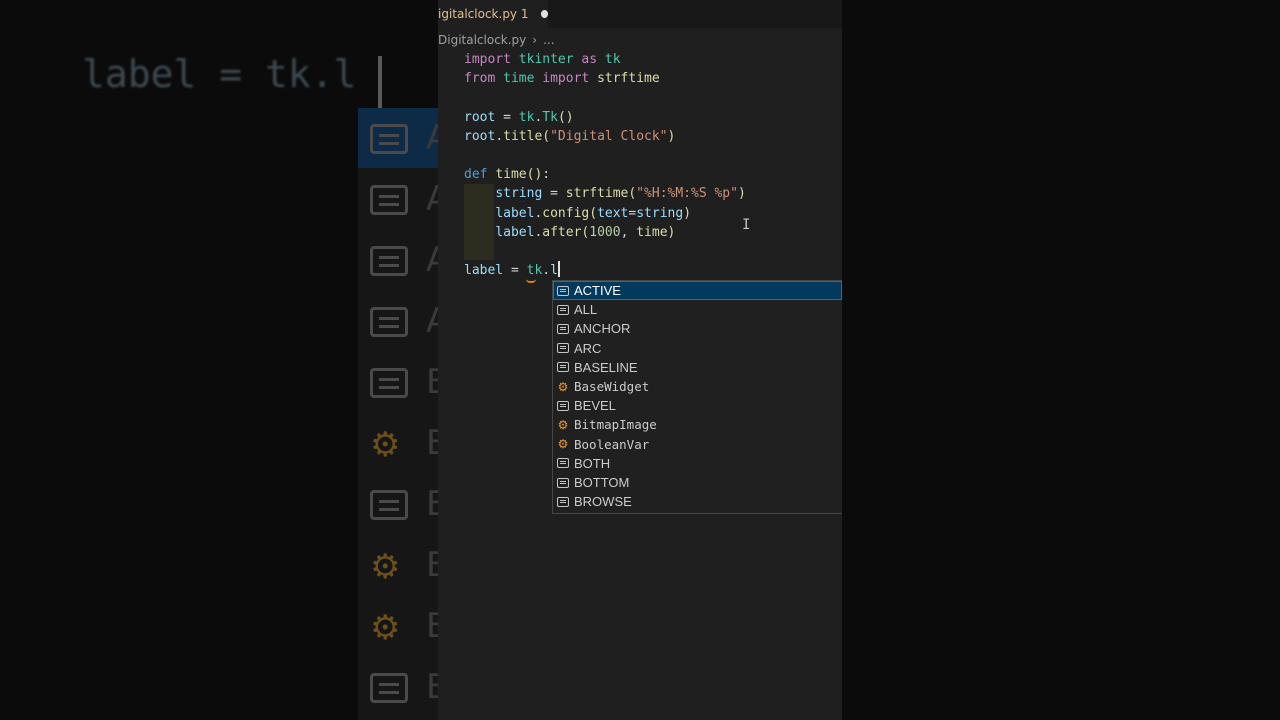 This screenshot has width=1280, height=720. Describe the element at coordinates (535, 40) in the screenshot. I see `chevron-right-icon: ›` at that location.